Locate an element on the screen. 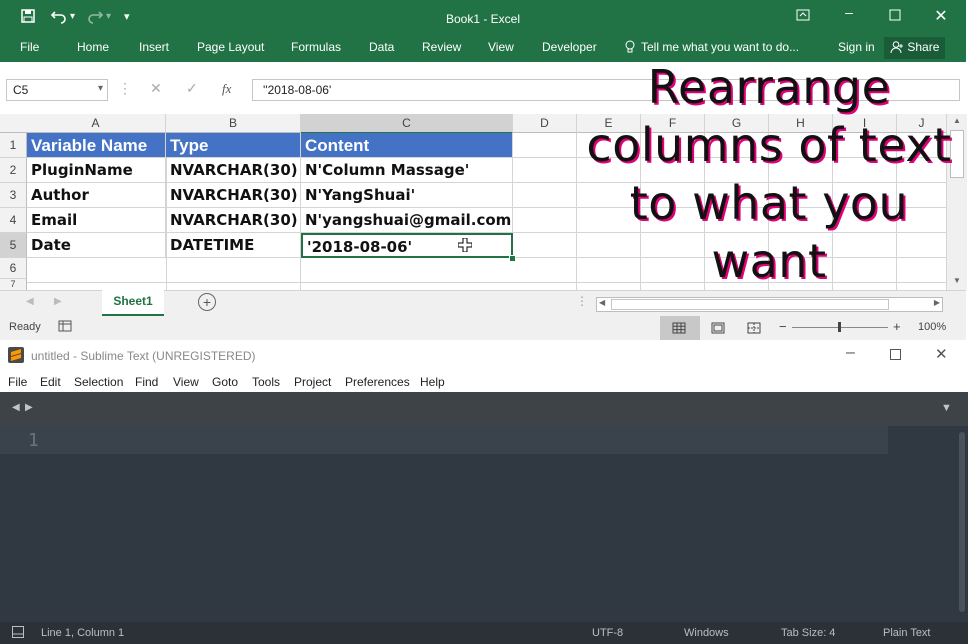 This screenshot has height=644, width=968. sign-in-link: Sign in is located at coordinates (856, 47).